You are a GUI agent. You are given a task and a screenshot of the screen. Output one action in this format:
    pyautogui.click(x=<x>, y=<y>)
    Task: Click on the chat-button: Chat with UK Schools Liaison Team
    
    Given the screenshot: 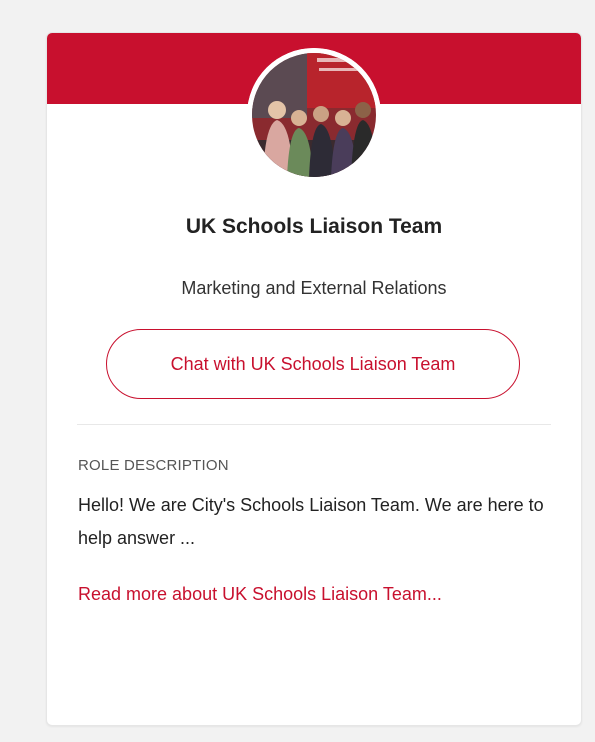 What is the action you would take?
    pyautogui.click(x=313, y=364)
    